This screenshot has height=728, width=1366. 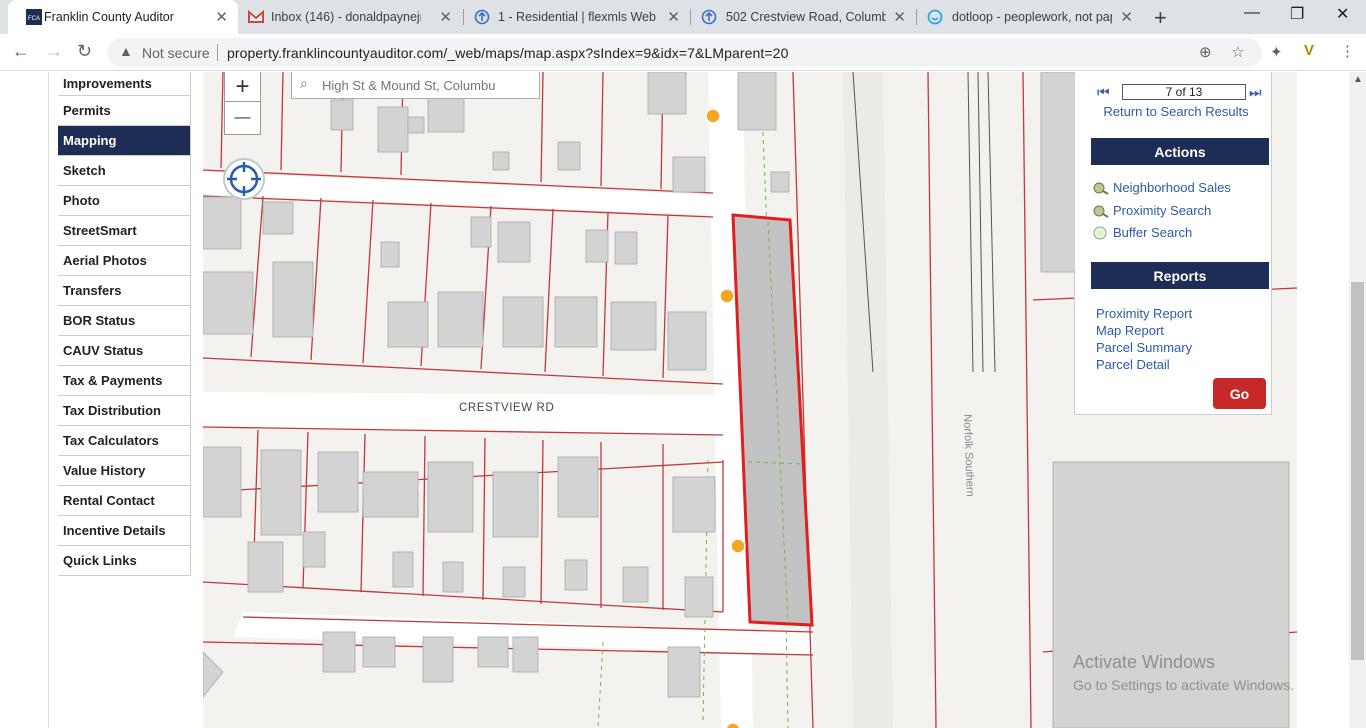 I want to click on scroll-up-icon: ▲, so click(x=1358, y=79).